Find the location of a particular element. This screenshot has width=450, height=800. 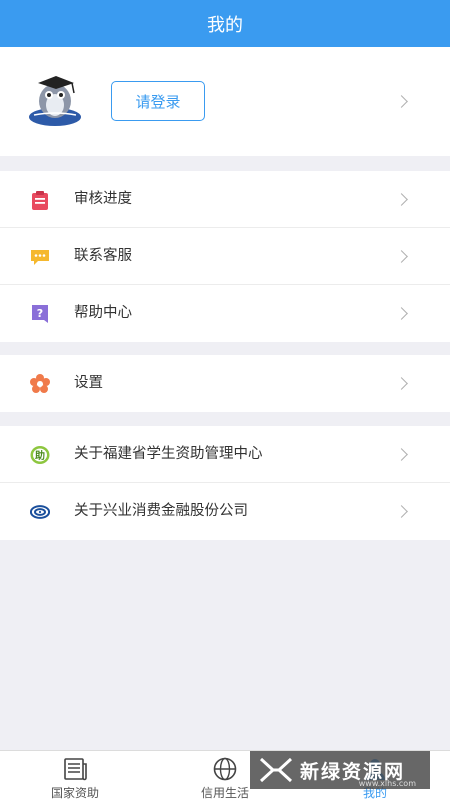

tab-label: 国家资助 is located at coordinates (74, 793).